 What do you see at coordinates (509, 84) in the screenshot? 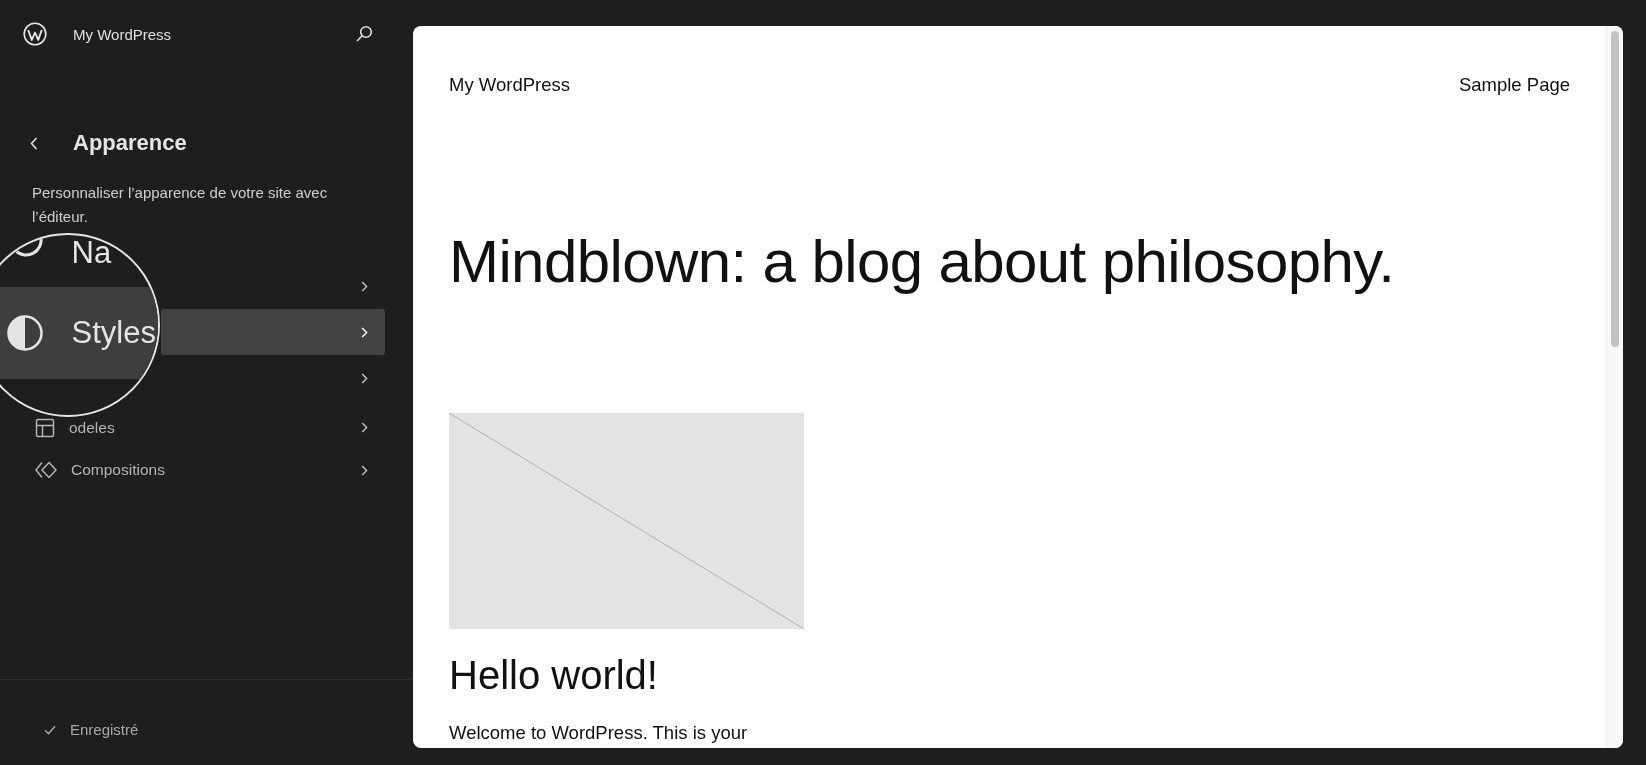
I see `preview-site-title: My WordPress` at bounding box center [509, 84].